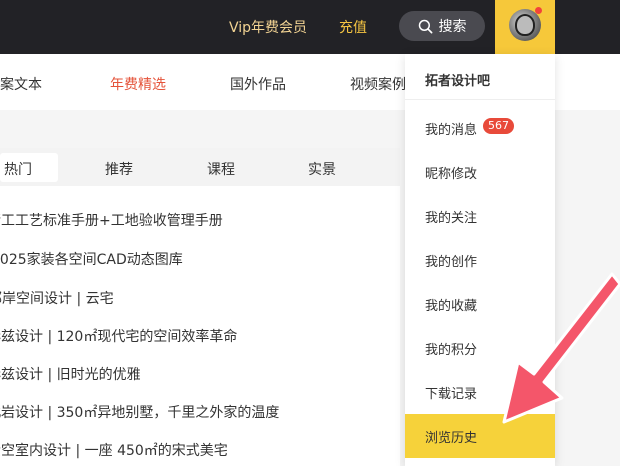 Image resolution: width=620 pixels, height=466 pixels. Describe the element at coordinates (425, 26) in the screenshot. I see `search-icon` at that location.